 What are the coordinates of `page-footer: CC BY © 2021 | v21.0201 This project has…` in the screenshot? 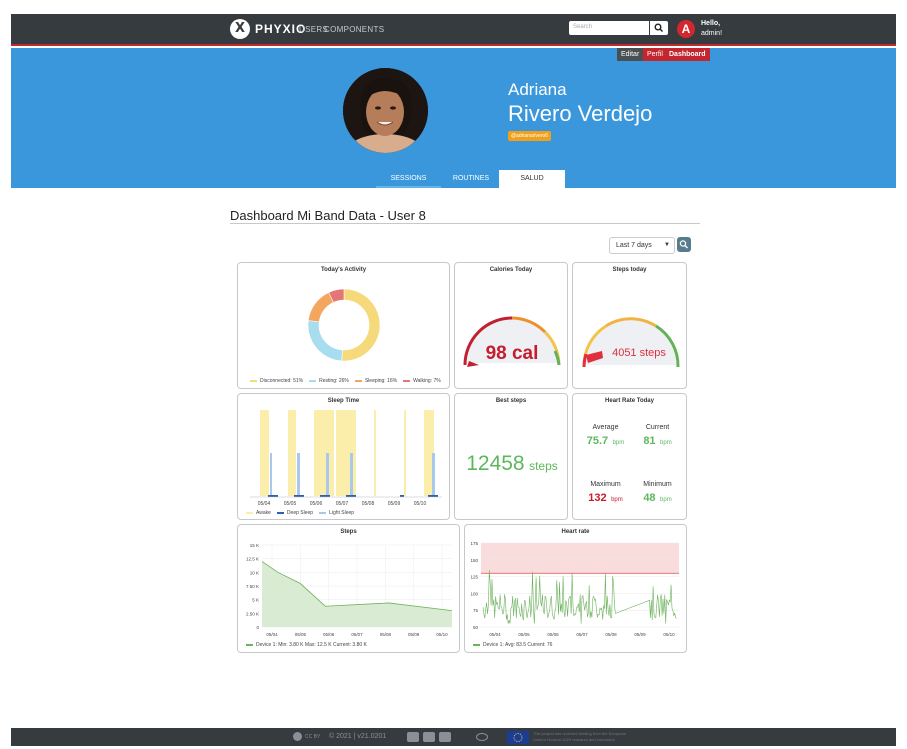 It's located at (453, 737).